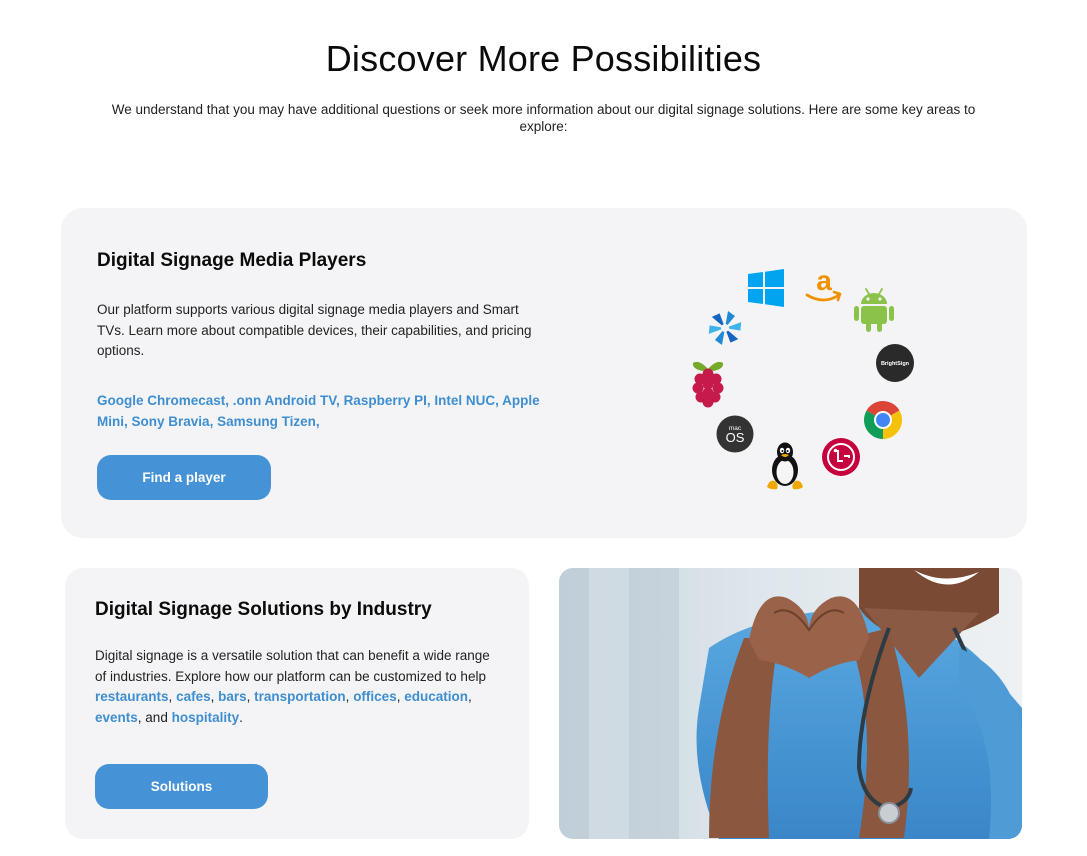  Describe the element at coordinates (464, 400) in the screenshot. I see `device-link-intel-nuc: Intel NUC` at that location.